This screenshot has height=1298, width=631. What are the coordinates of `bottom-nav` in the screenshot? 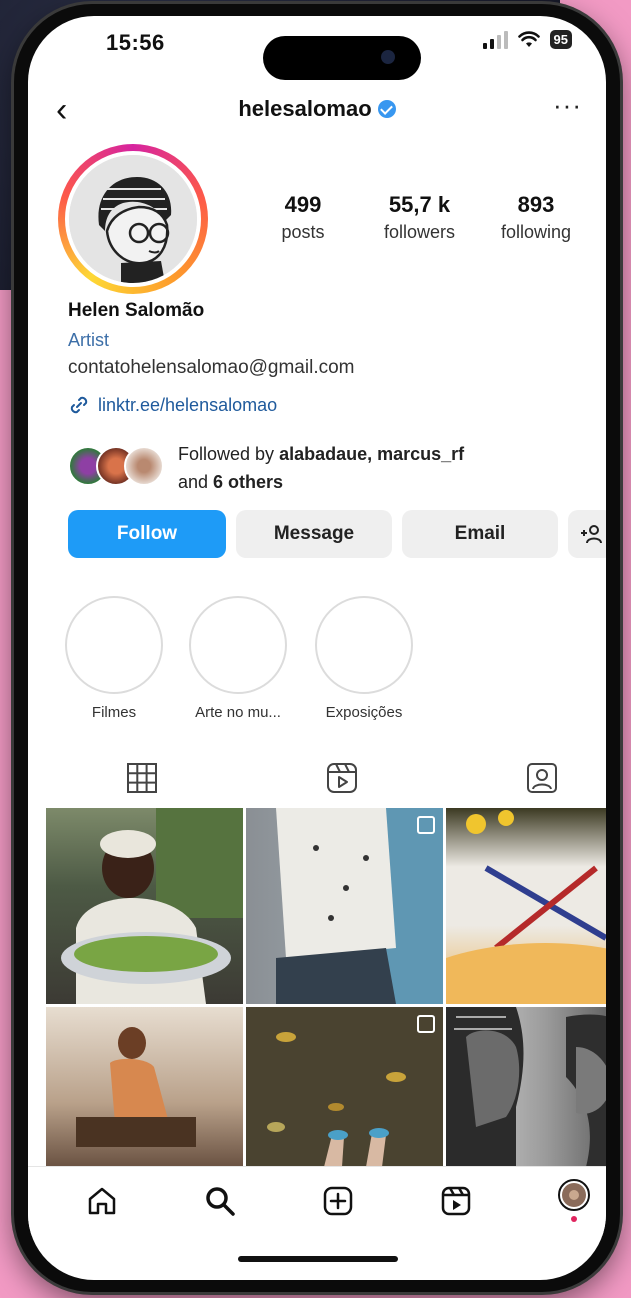 It's located at (317, 1201).